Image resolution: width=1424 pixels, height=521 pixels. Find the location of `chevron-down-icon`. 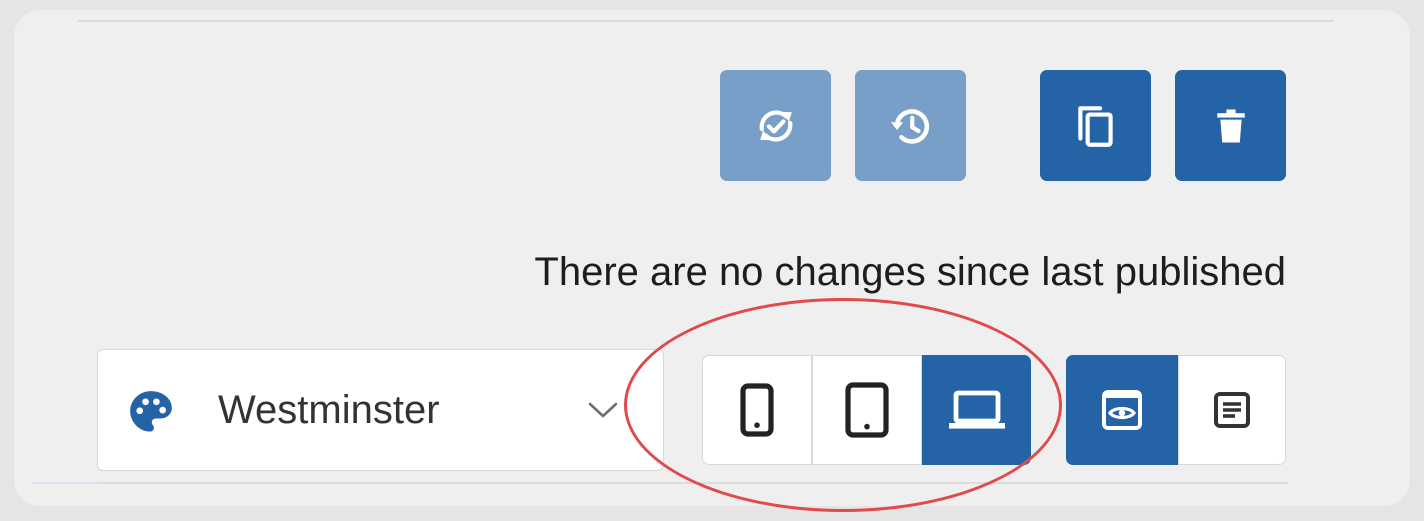

chevron-down-icon is located at coordinates (603, 410).